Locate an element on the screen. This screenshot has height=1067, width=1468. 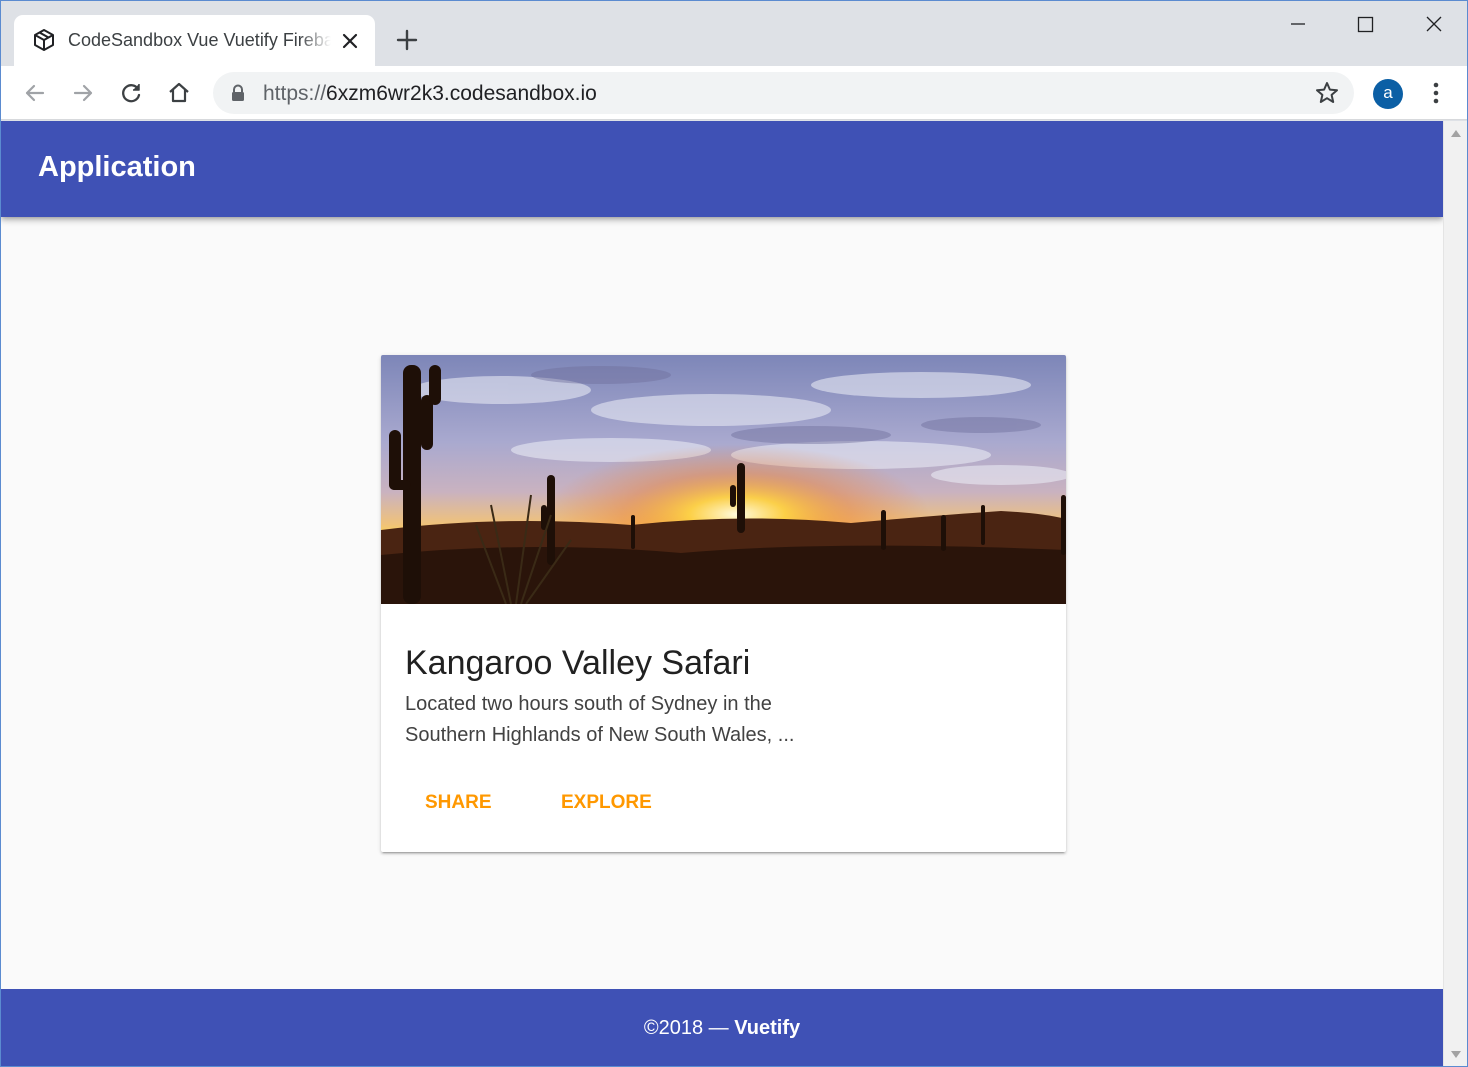
card-description-line-1: Located two hours south of Sydney in the is located at coordinates (588, 704).